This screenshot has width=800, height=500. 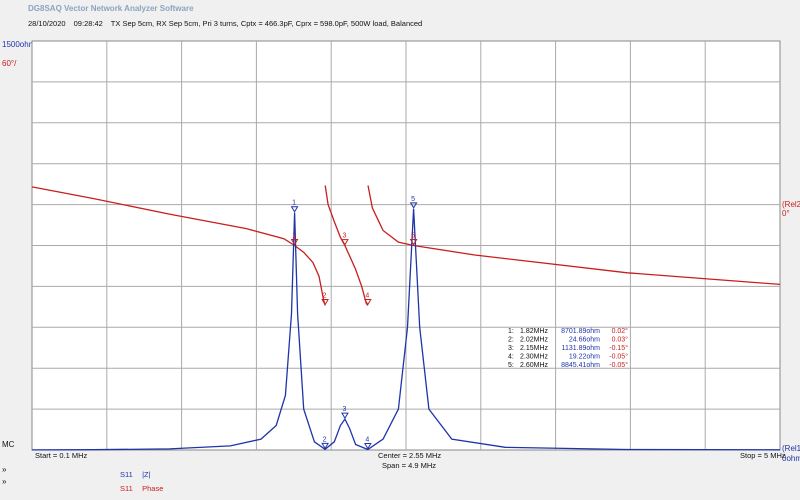 I want to click on marker-readout-id: 5:, so click(x=511, y=365).